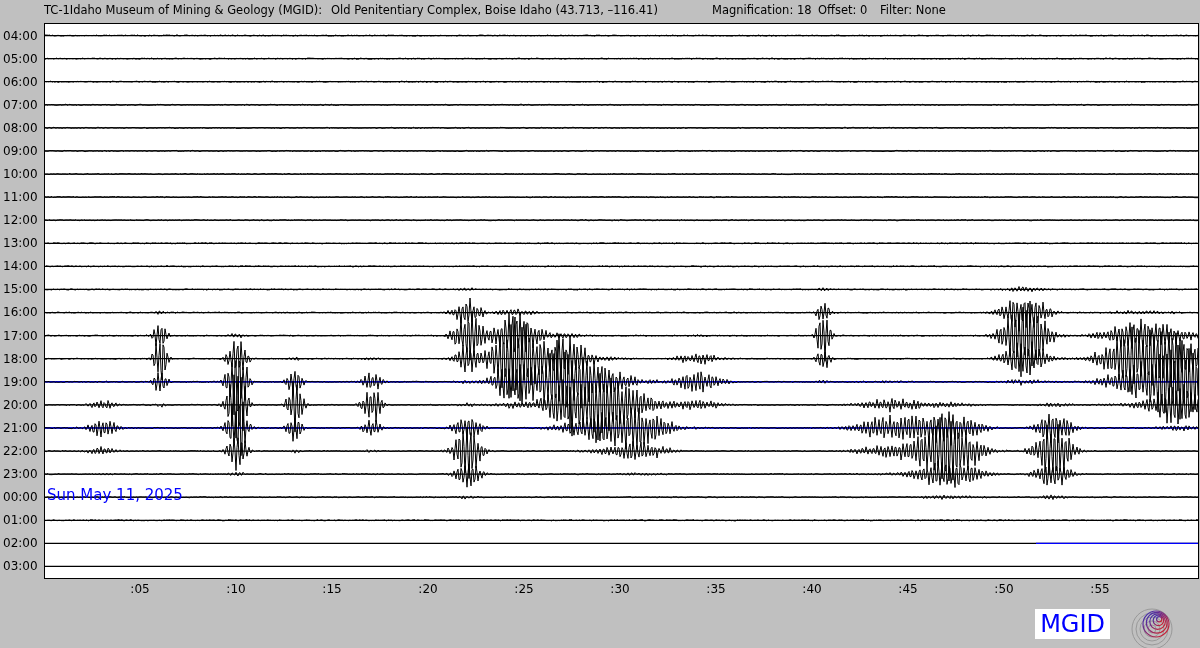 The image size is (1200, 648). I want to click on hour-label: 14:00, so click(20, 266).